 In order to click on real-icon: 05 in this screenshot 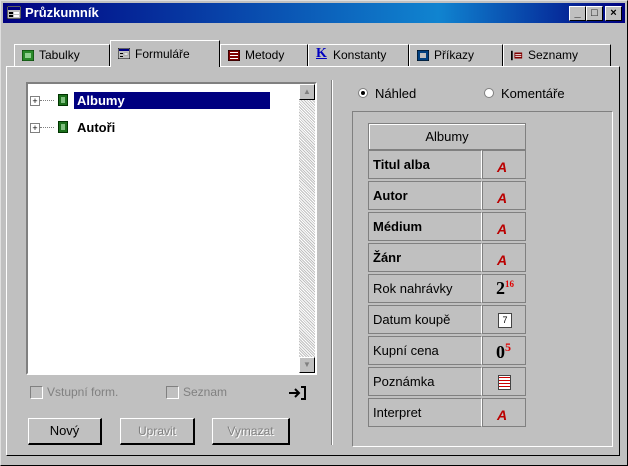, I will do `click(503, 351)`.